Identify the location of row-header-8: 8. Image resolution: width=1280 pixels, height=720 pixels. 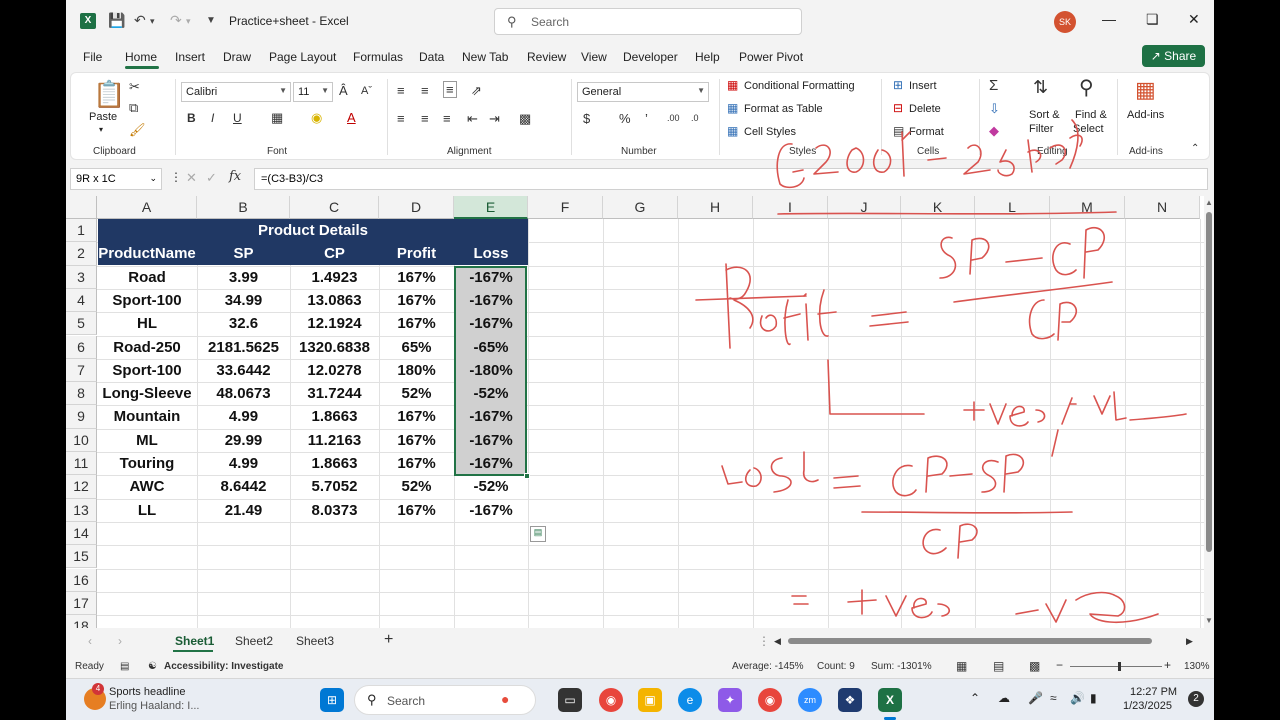
(81, 394).